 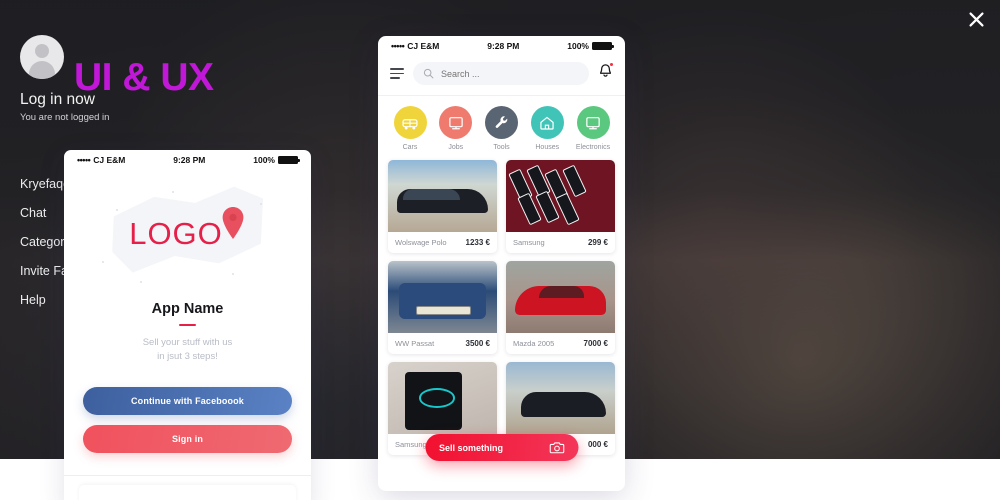 What do you see at coordinates (501, 147) in the screenshot?
I see `category-label: Tools` at bounding box center [501, 147].